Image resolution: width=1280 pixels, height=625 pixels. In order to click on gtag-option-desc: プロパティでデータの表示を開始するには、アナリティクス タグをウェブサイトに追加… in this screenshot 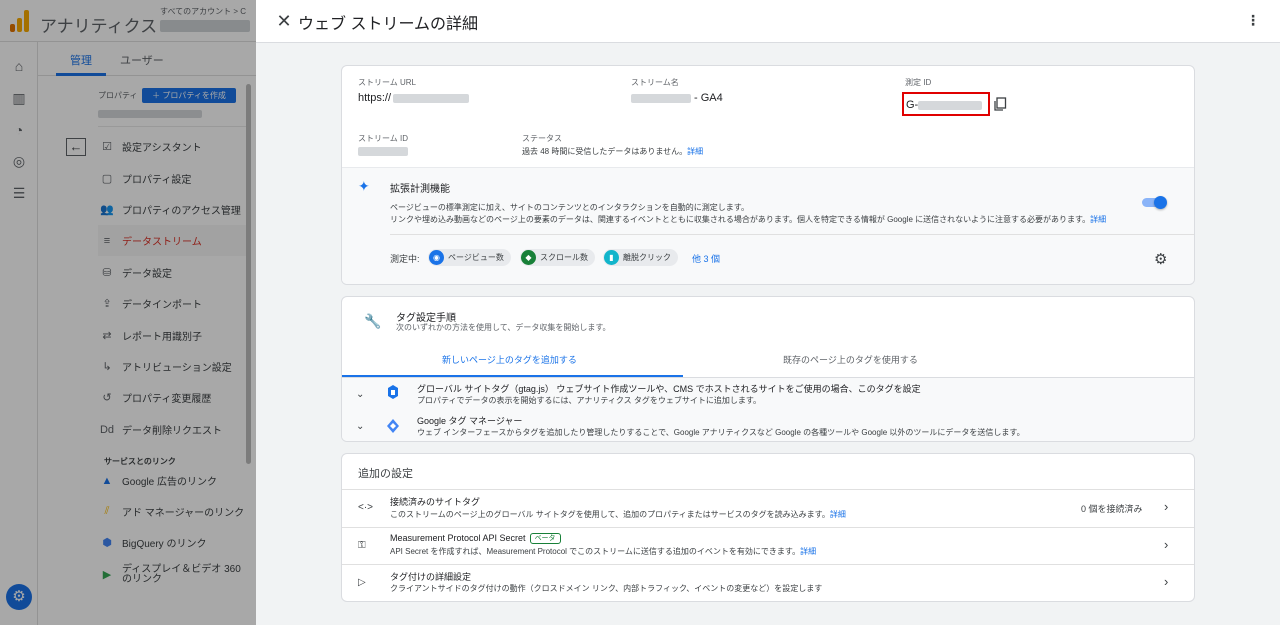, I will do `click(589, 400)`.